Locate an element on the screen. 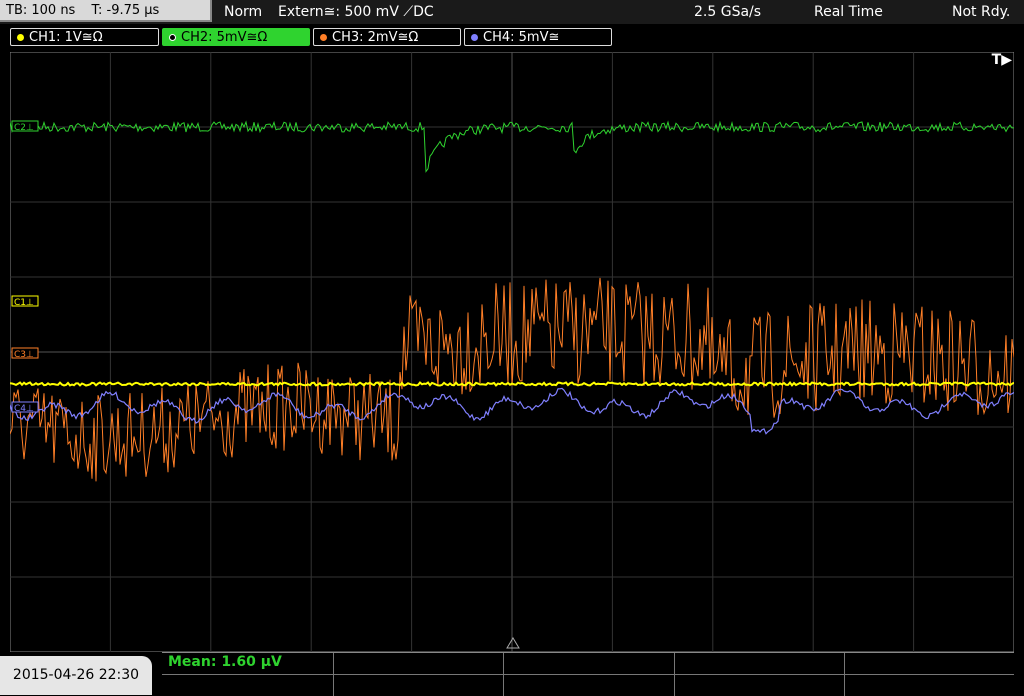  acquisition-mode: Real Time is located at coordinates (848, 12).